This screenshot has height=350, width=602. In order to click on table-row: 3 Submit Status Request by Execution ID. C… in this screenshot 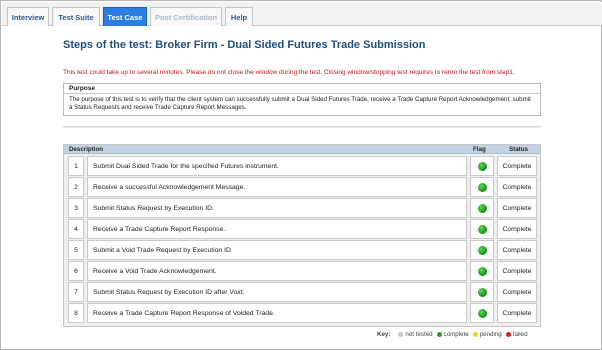, I will do `click(302, 208)`.